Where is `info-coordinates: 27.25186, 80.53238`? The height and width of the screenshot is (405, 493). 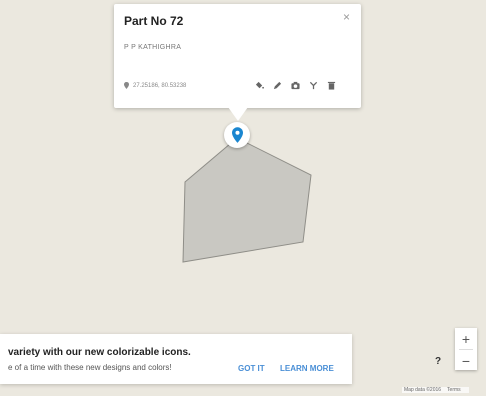
info-coordinates: 27.25186, 80.53238 is located at coordinates (155, 85).